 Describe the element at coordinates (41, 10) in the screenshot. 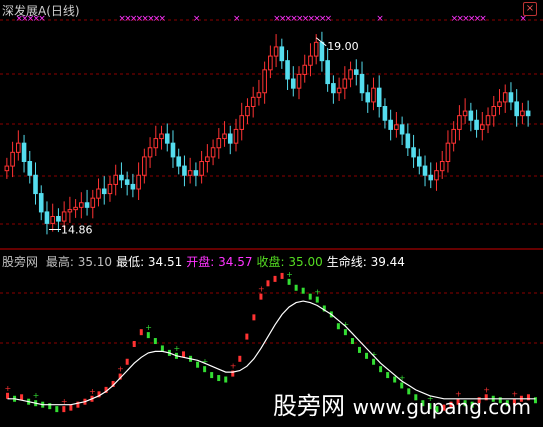

I see `stock-title: 深发展A(日线)` at that location.